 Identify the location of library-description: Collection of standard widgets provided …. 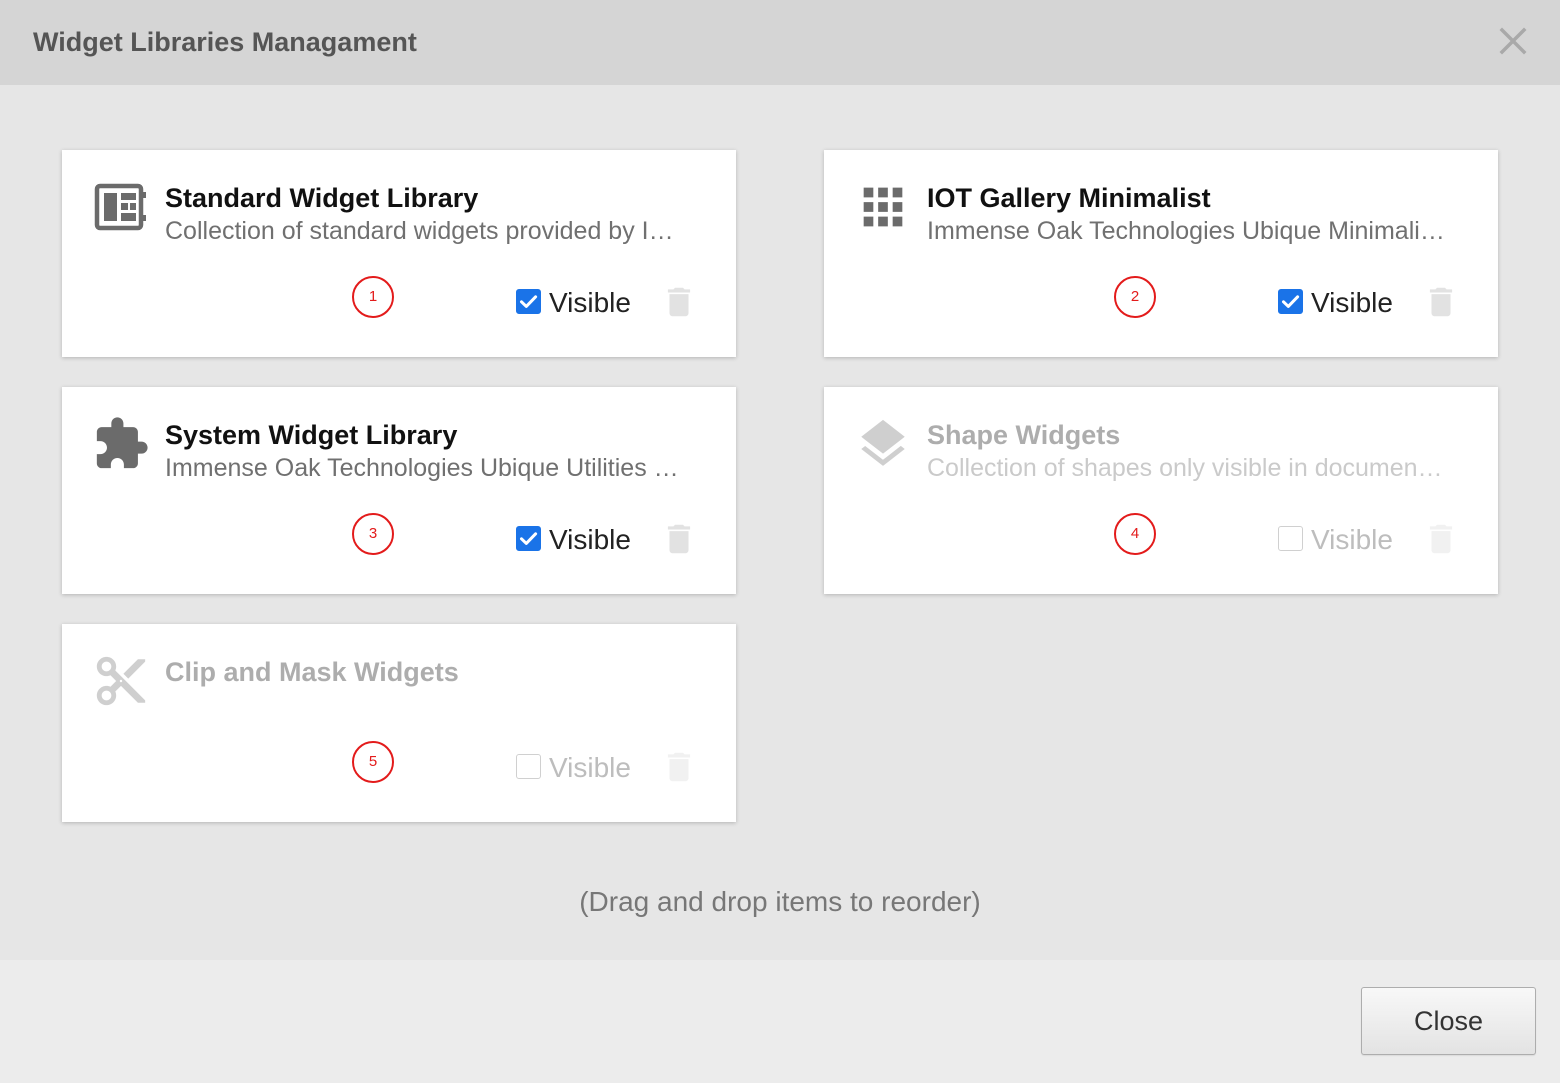
(419, 231).